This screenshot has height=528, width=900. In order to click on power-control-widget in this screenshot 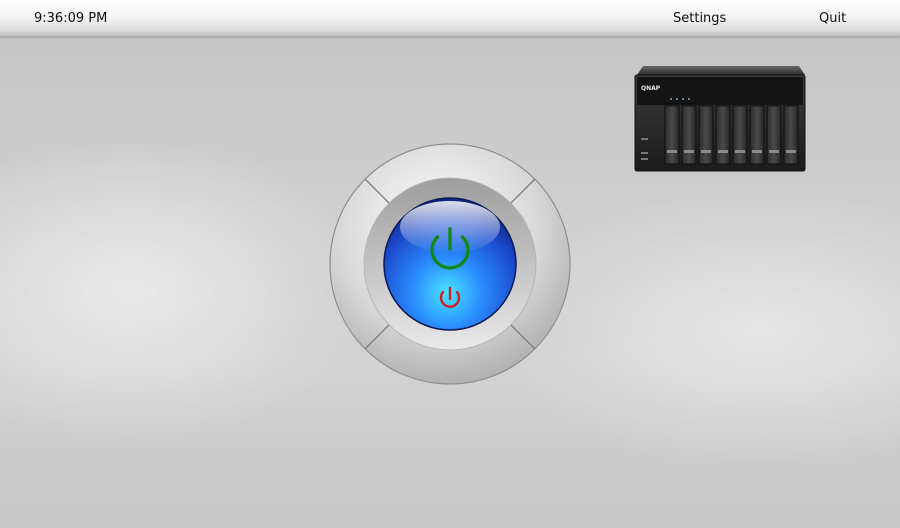, I will do `click(450, 264)`.